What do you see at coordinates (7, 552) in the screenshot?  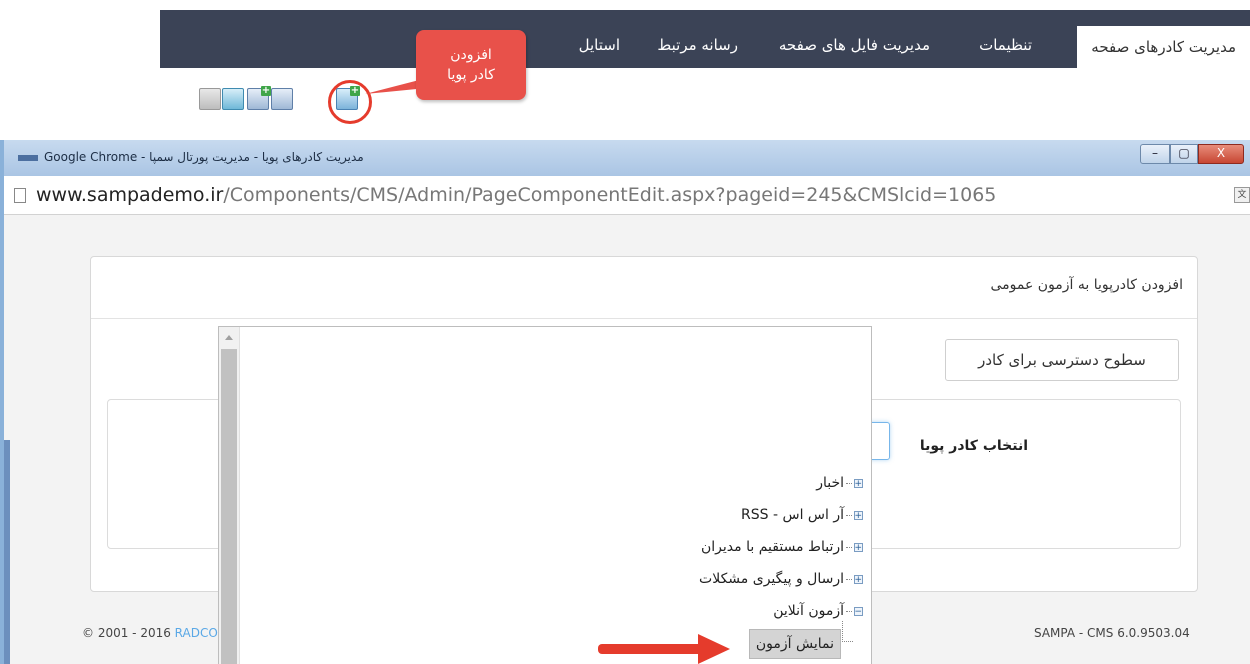 I see `window-edge` at bounding box center [7, 552].